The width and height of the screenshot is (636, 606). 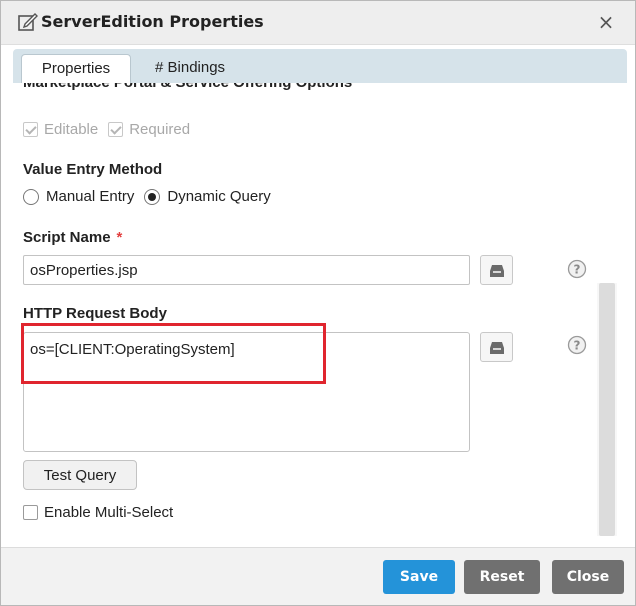 I want to click on edit-icon, so click(x=28, y=22).